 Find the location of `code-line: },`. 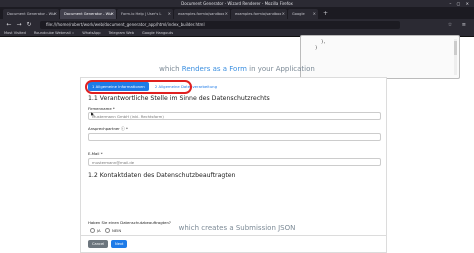

code-line: }, is located at coordinates (323, 41).